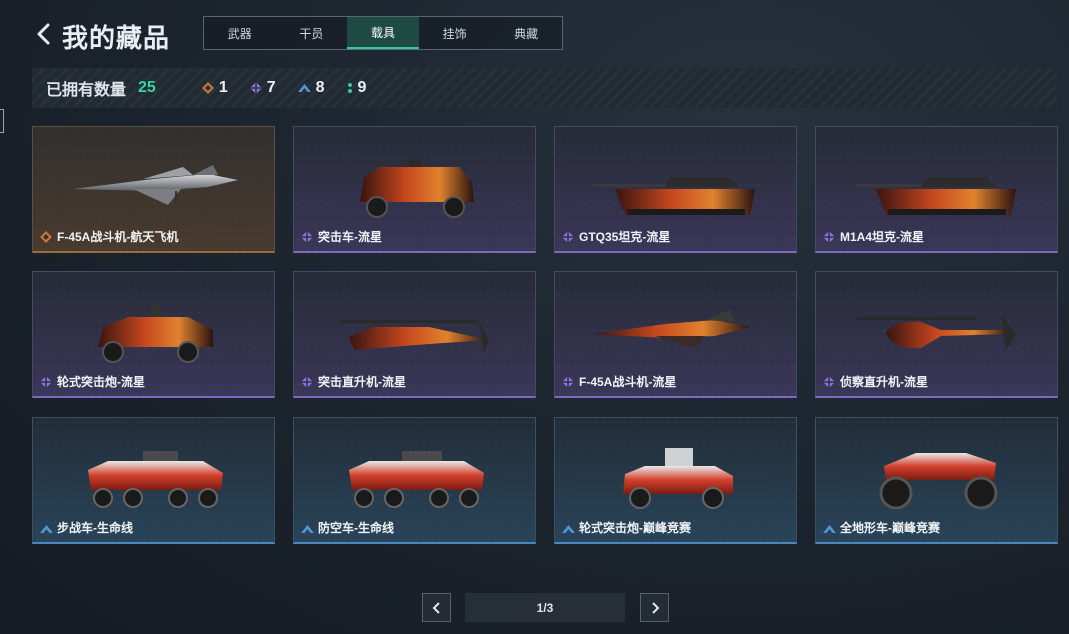 The height and width of the screenshot is (634, 1069). I want to click on vehicle-card: GTQ35坦克-流星, so click(675, 189).